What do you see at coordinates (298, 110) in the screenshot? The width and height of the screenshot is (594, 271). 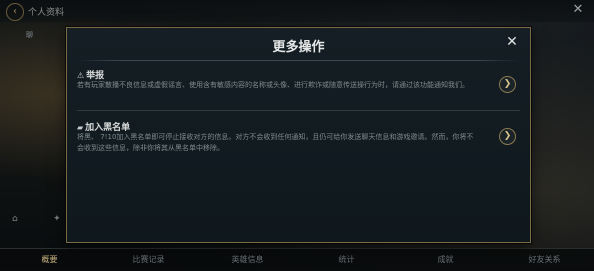 I see `option-divider` at bounding box center [298, 110].